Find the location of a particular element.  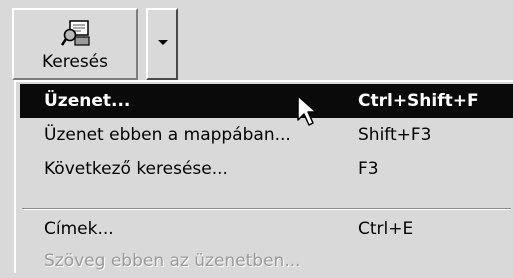

menu-item-shortcut: Shift+F3 is located at coordinates (395, 135).